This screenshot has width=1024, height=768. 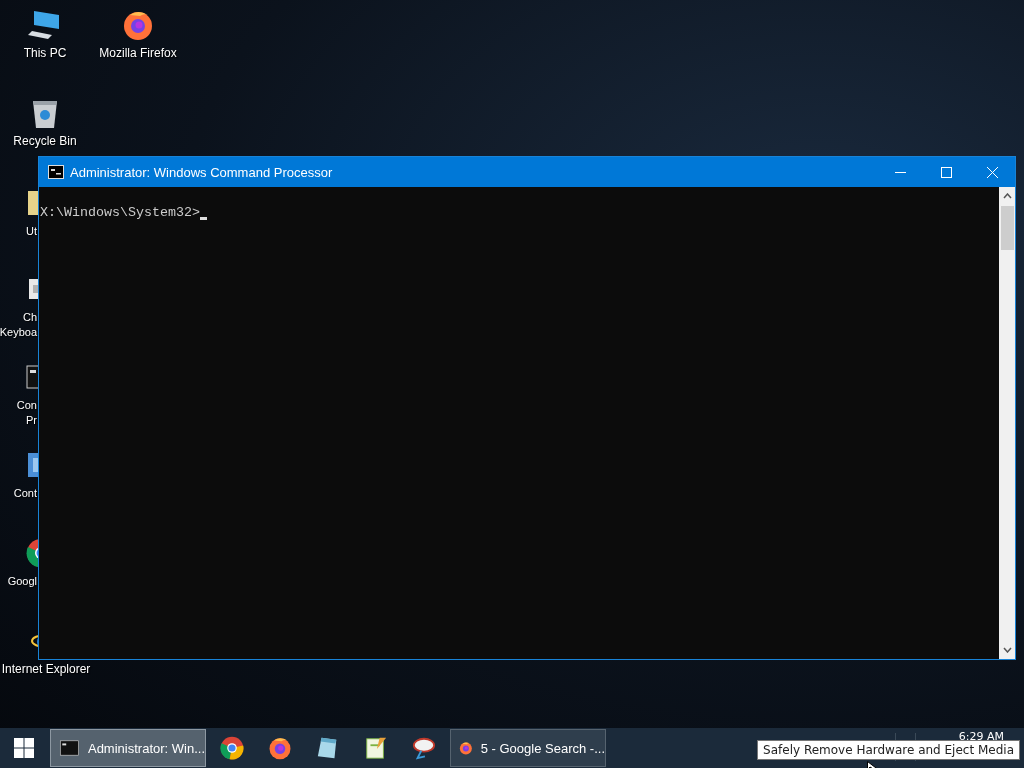 What do you see at coordinates (45, 53) in the screenshot?
I see `icon-label: This PC` at bounding box center [45, 53].